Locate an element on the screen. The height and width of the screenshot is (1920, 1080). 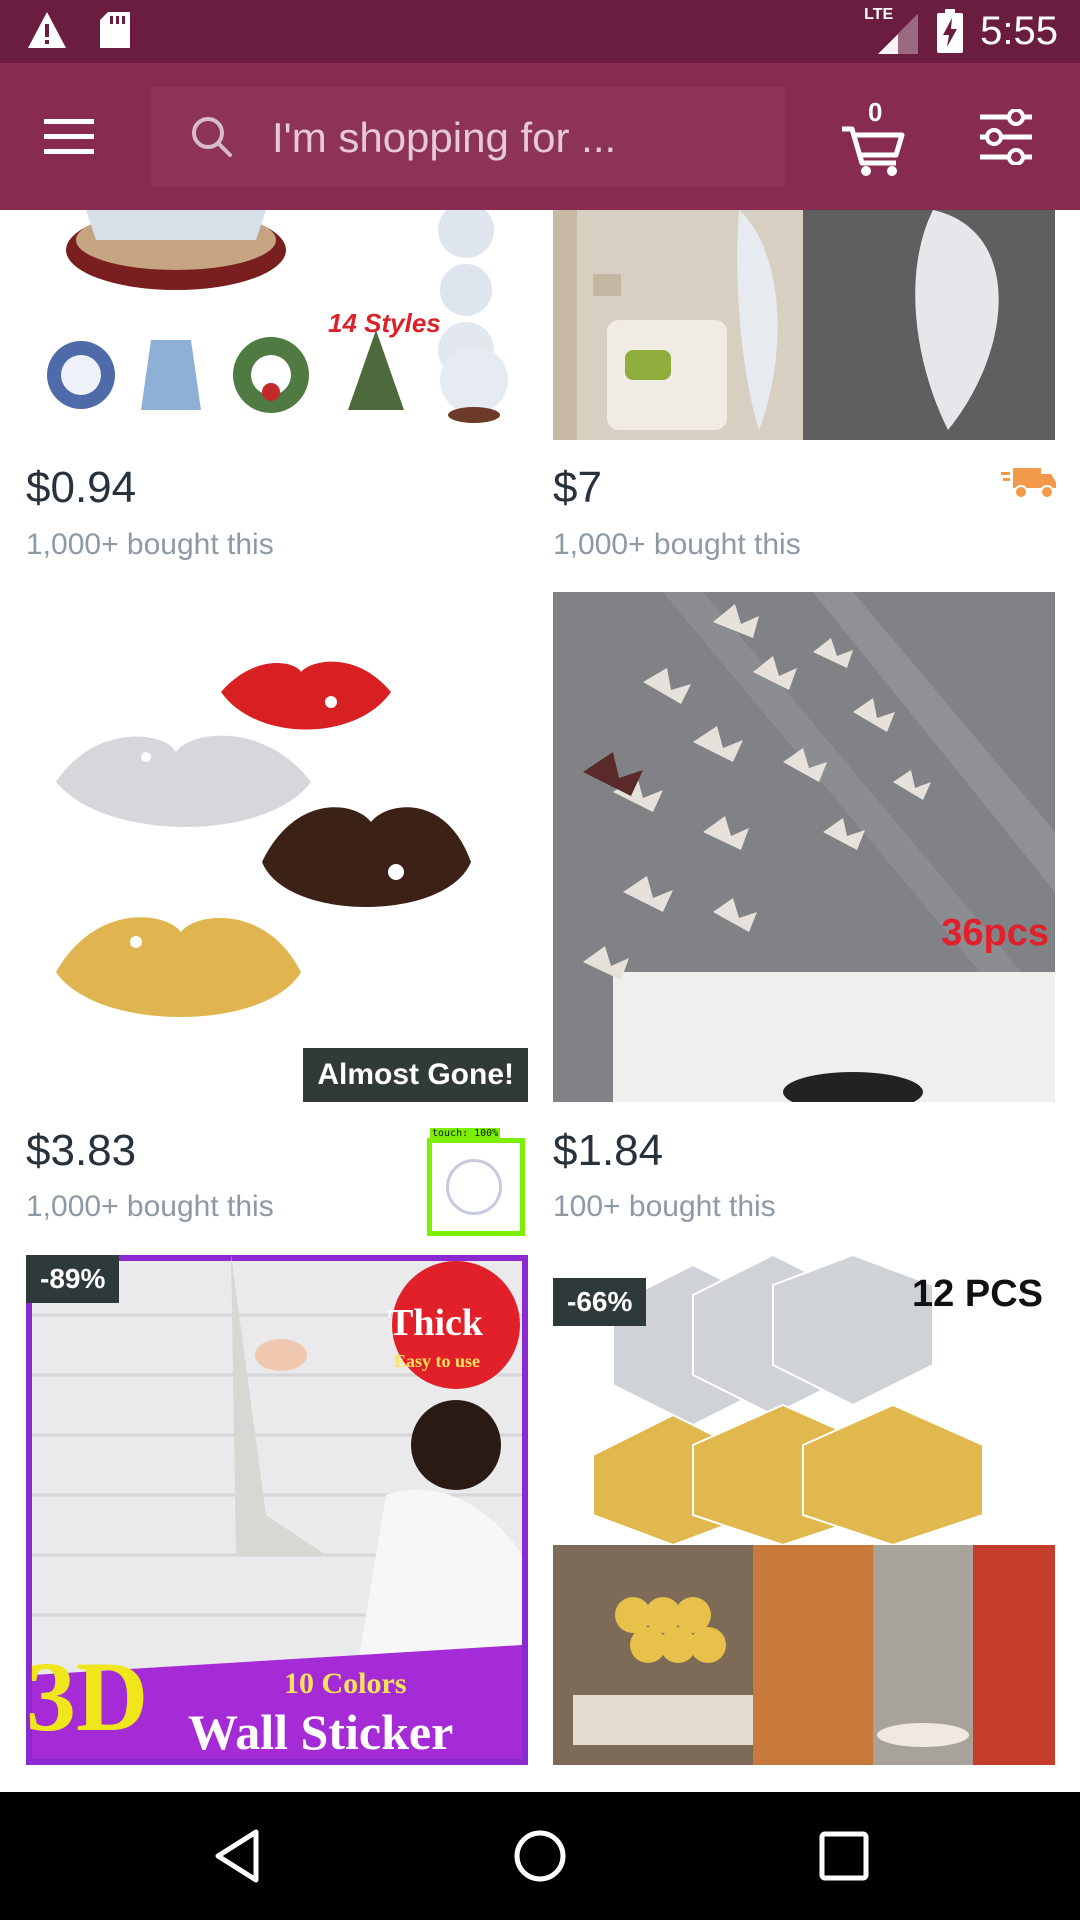
product-price: $7 is located at coordinates (577, 487).